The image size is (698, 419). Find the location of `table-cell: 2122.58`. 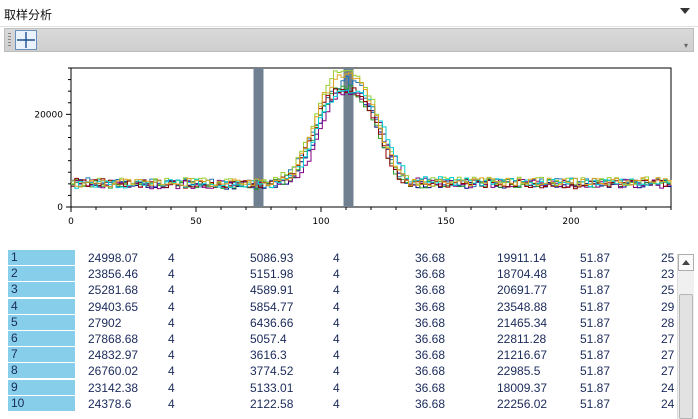

table-cell: 2122.58 is located at coordinates (271, 404).